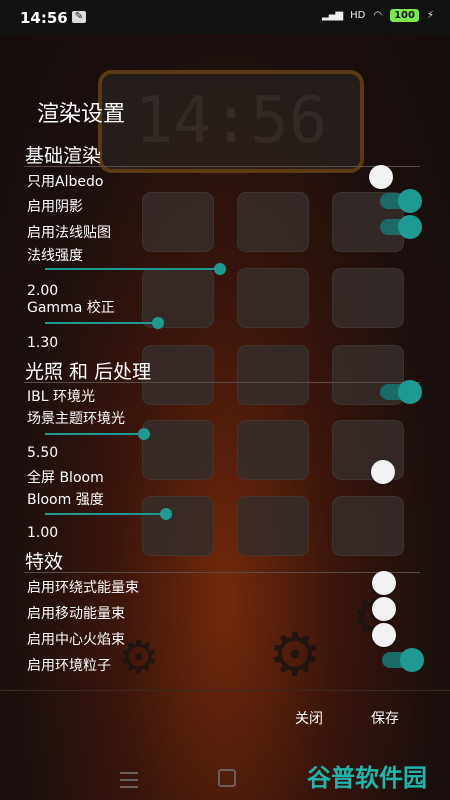  What do you see at coordinates (392, 472) in the screenshot?
I see `bloom-toggle` at bounding box center [392, 472].